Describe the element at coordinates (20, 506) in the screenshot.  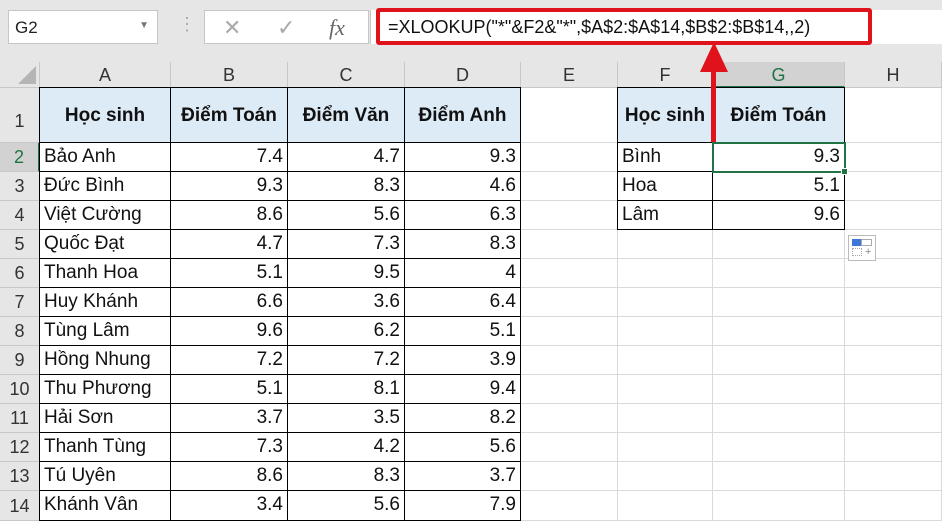
I see `row-header-14: 14` at that location.